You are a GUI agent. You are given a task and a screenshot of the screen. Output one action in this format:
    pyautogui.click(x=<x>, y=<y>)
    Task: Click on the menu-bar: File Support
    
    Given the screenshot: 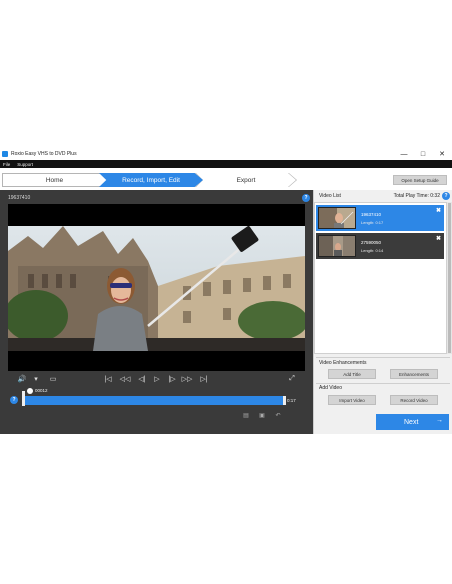 What is the action you would take?
    pyautogui.click(x=226, y=164)
    